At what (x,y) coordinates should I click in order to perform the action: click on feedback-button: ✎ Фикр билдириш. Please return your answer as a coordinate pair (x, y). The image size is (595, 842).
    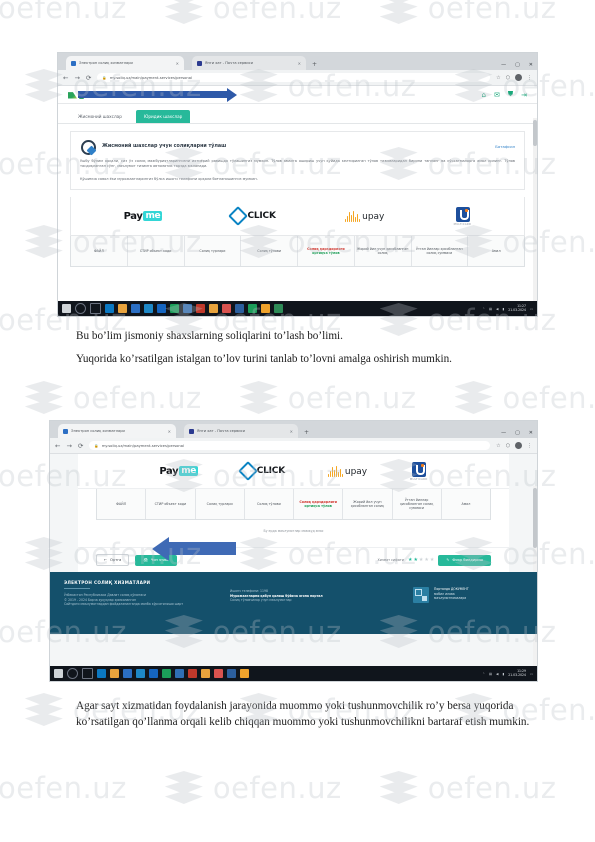
    Looking at the image, I should click on (464, 560).